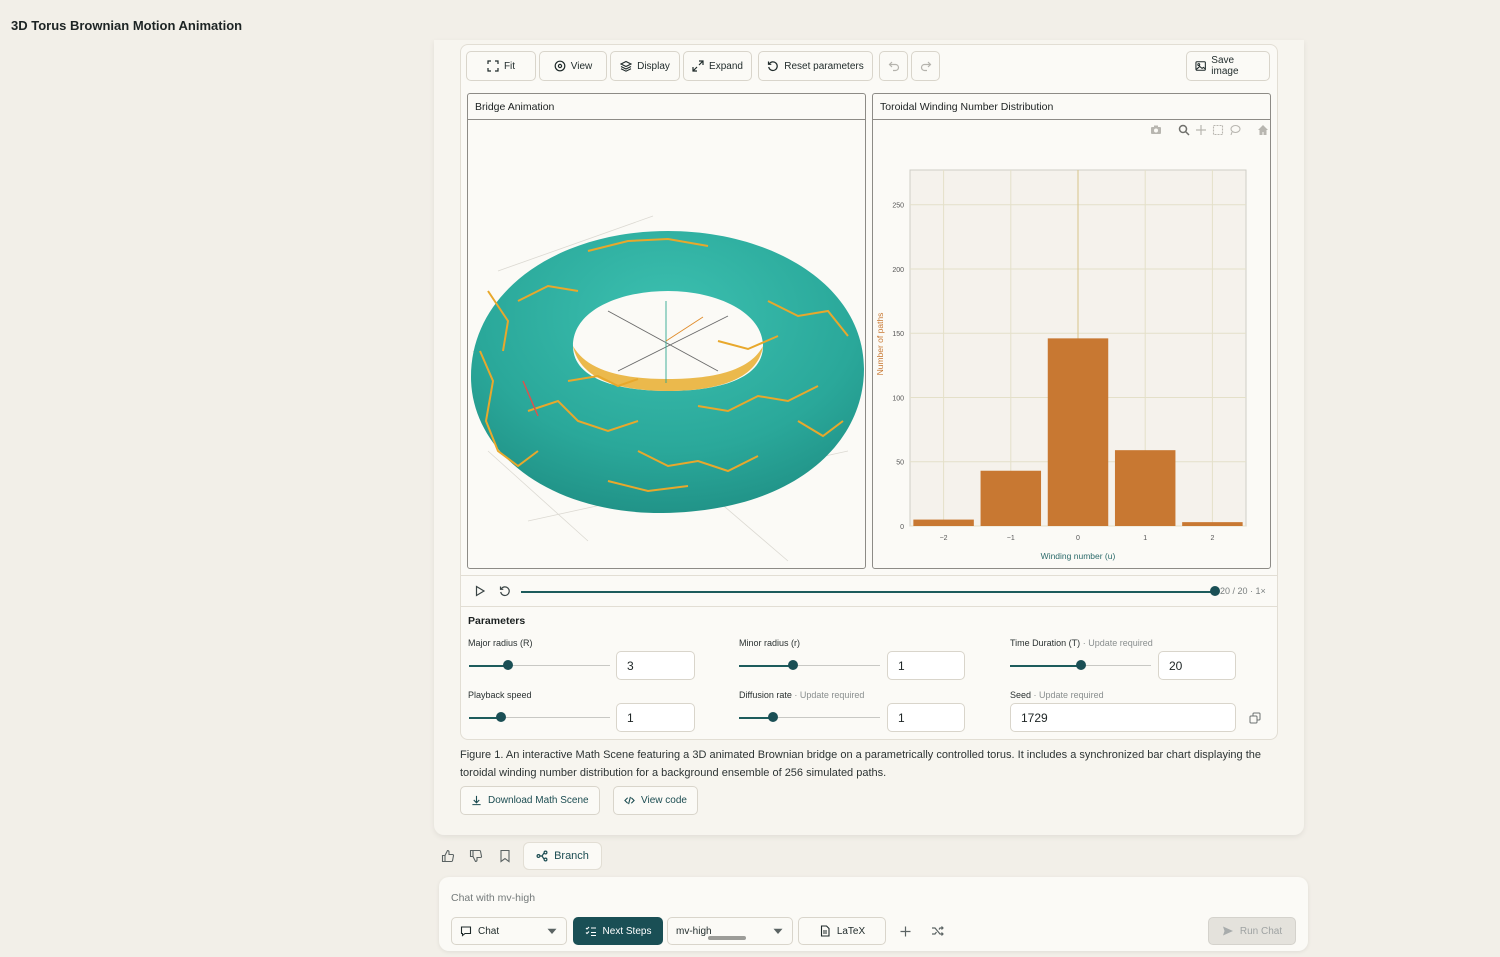  What do you see at coordinates (898, 270) in the screenshot?
I see `y-tick-label: 200` at bounding box center [898, 270].